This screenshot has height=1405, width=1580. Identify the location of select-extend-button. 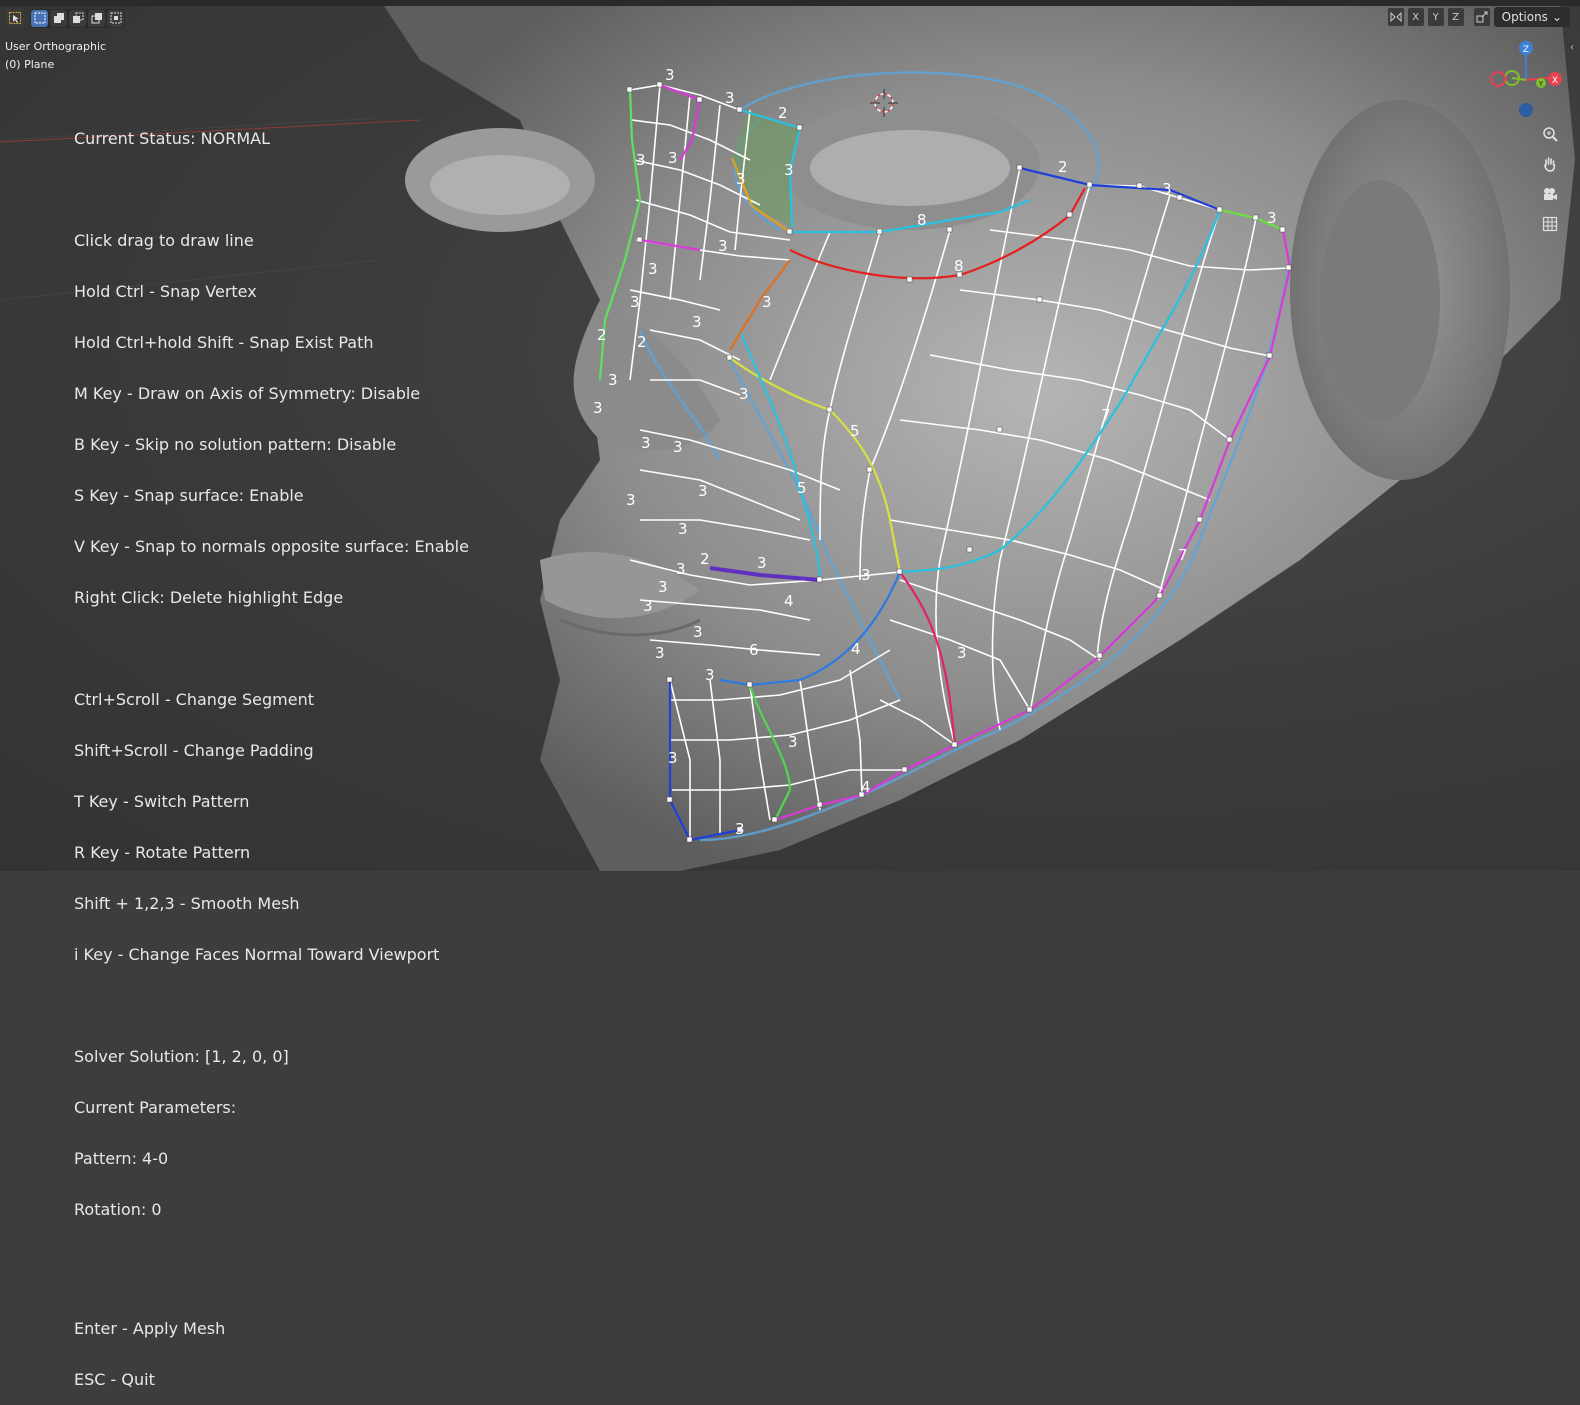
(58, 18).